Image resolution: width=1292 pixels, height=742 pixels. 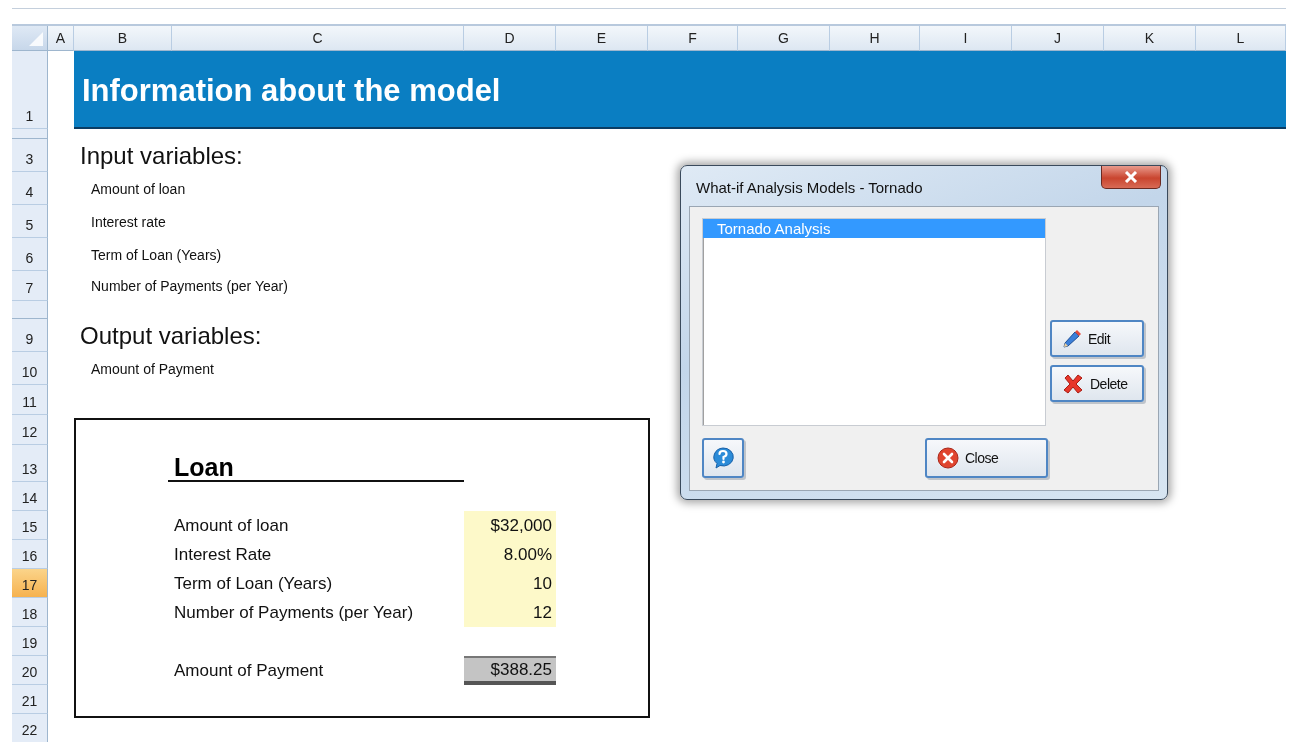 What do you see at coordinates (249, 670) in the screenshot?
I see `loan-label: Amount of Payment` at bounding box center [249, 670].